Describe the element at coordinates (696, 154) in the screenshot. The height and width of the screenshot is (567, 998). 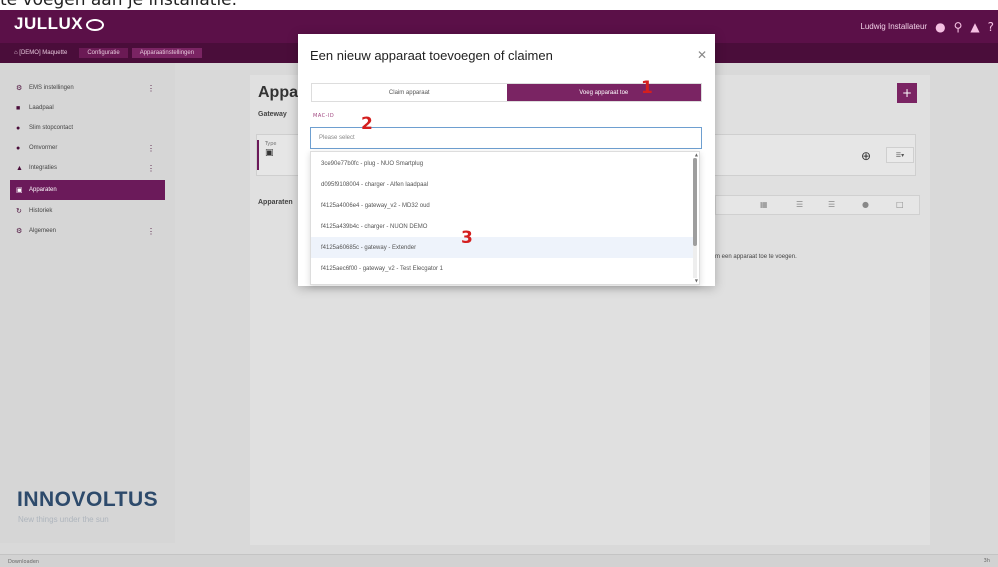
I see `scroll-up-icon: ▲` at that location.